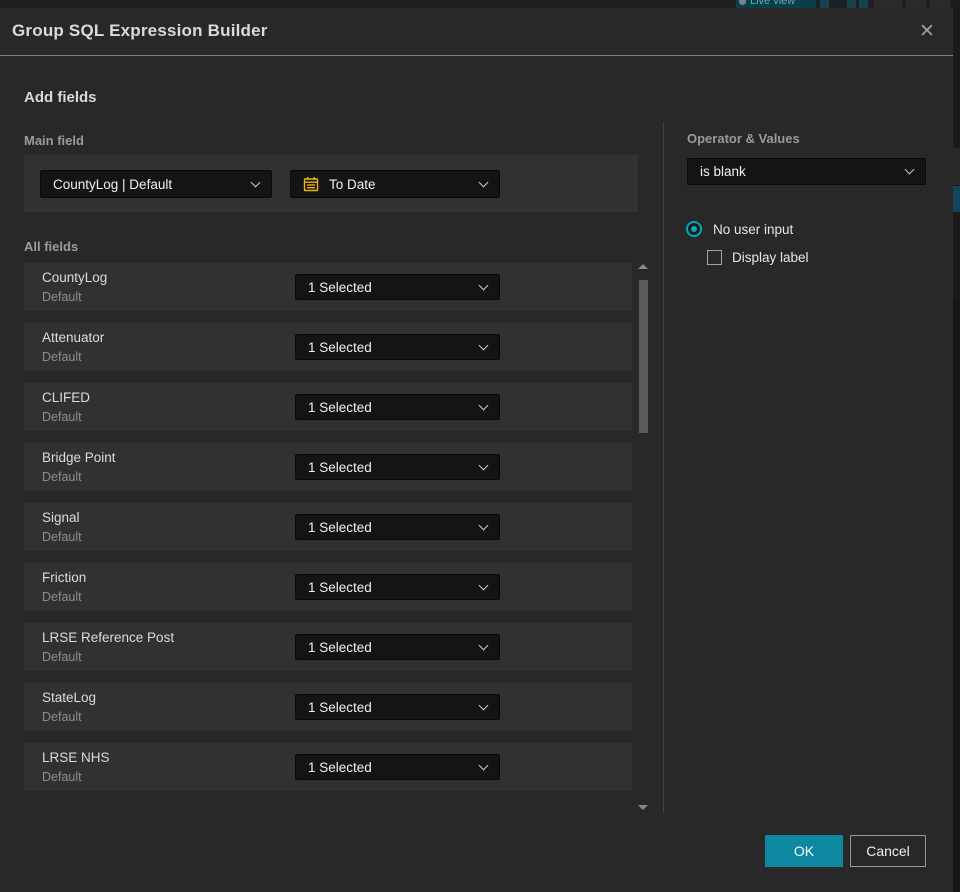 The width and height of the screenshot is (960, 892). What do you see at coordinates (395, 184) in the screenshot?
I see `main-field-type-dropdown: To Date` at bounding box center [395, 184].